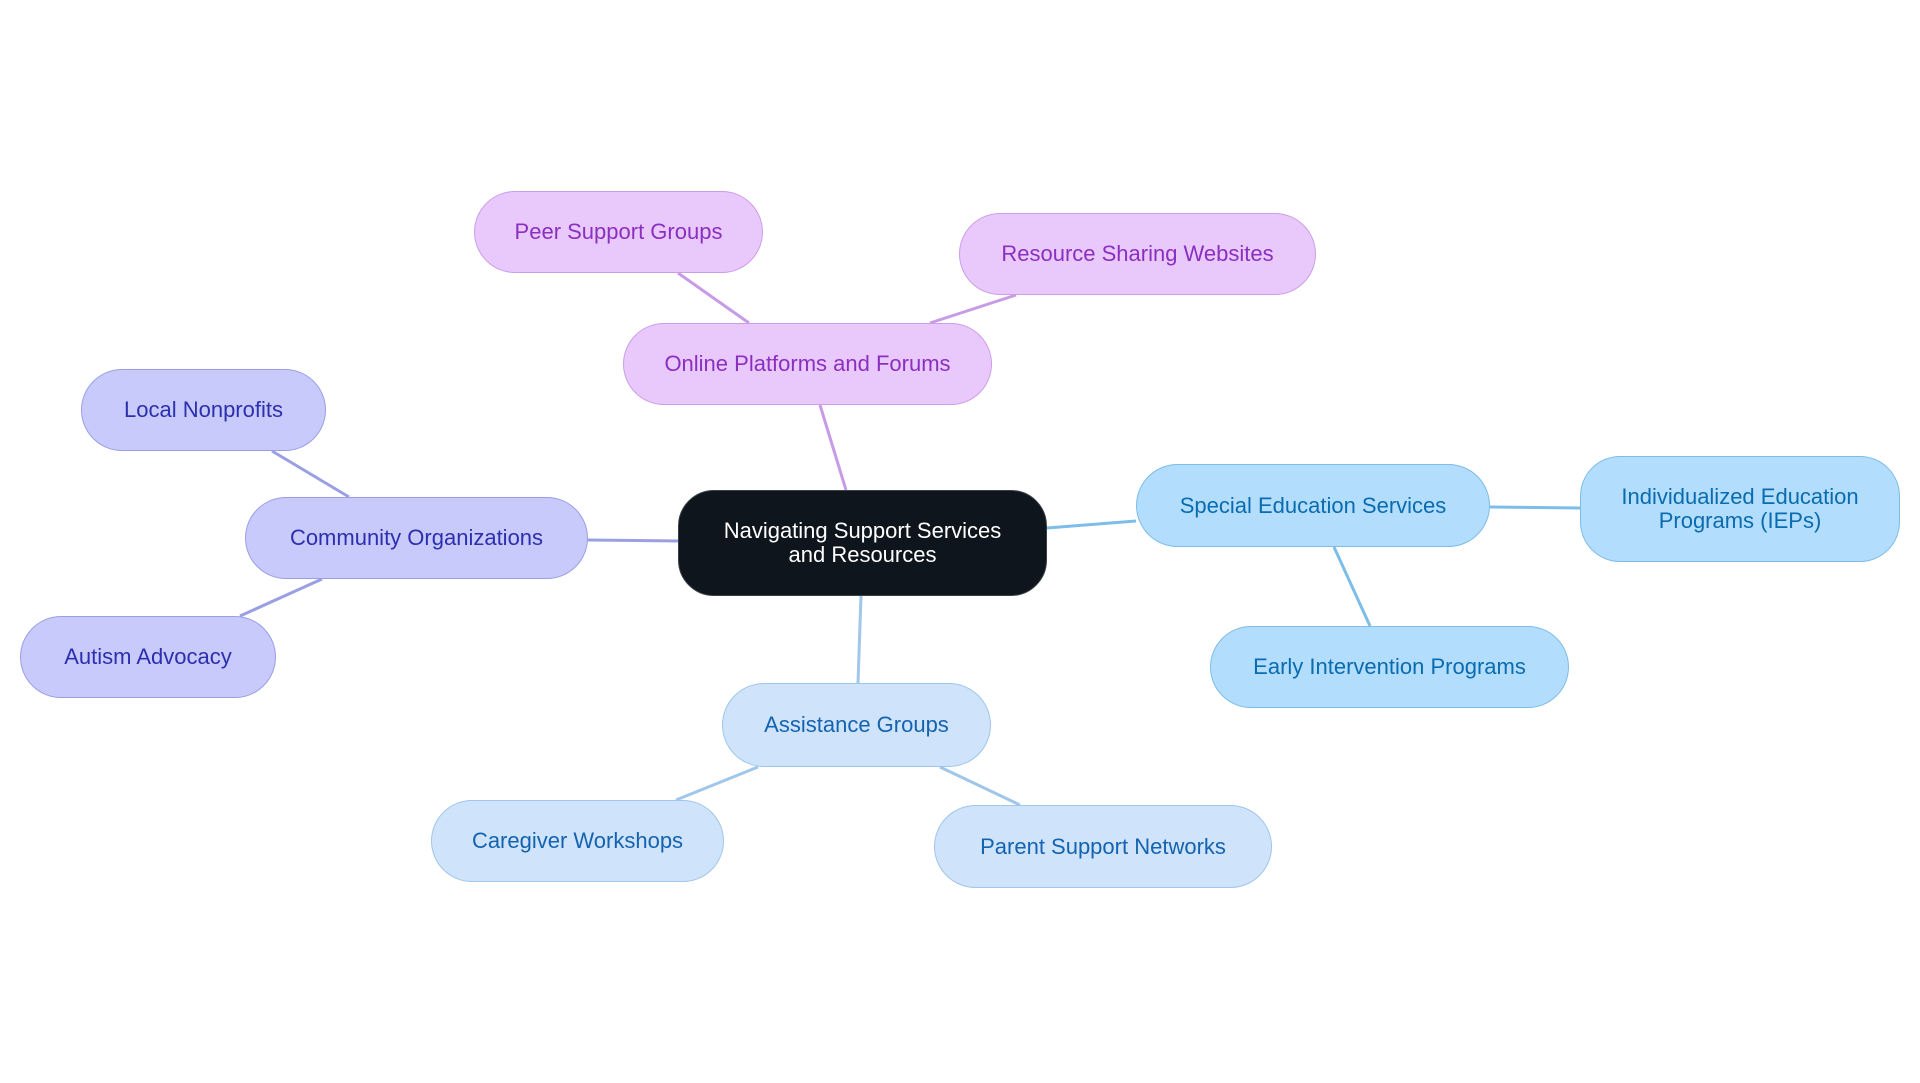 This screenshot has width=1920, height=1083. What do you see at coordinates (633, 540) in the screenshot?
I see `edge-root-community` at bounding box center [633, 540].